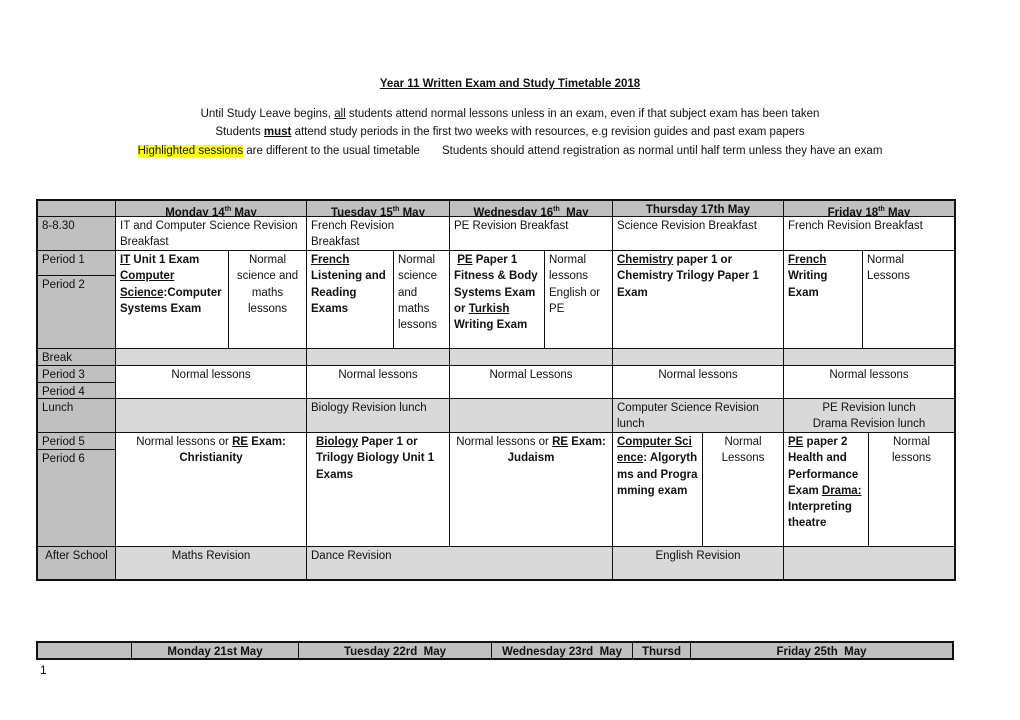 The image size is (1020, 720). Describe the element at coordinates (76, 390) in the screenshot. I see `row-label-period-4: Period 4` at that location.